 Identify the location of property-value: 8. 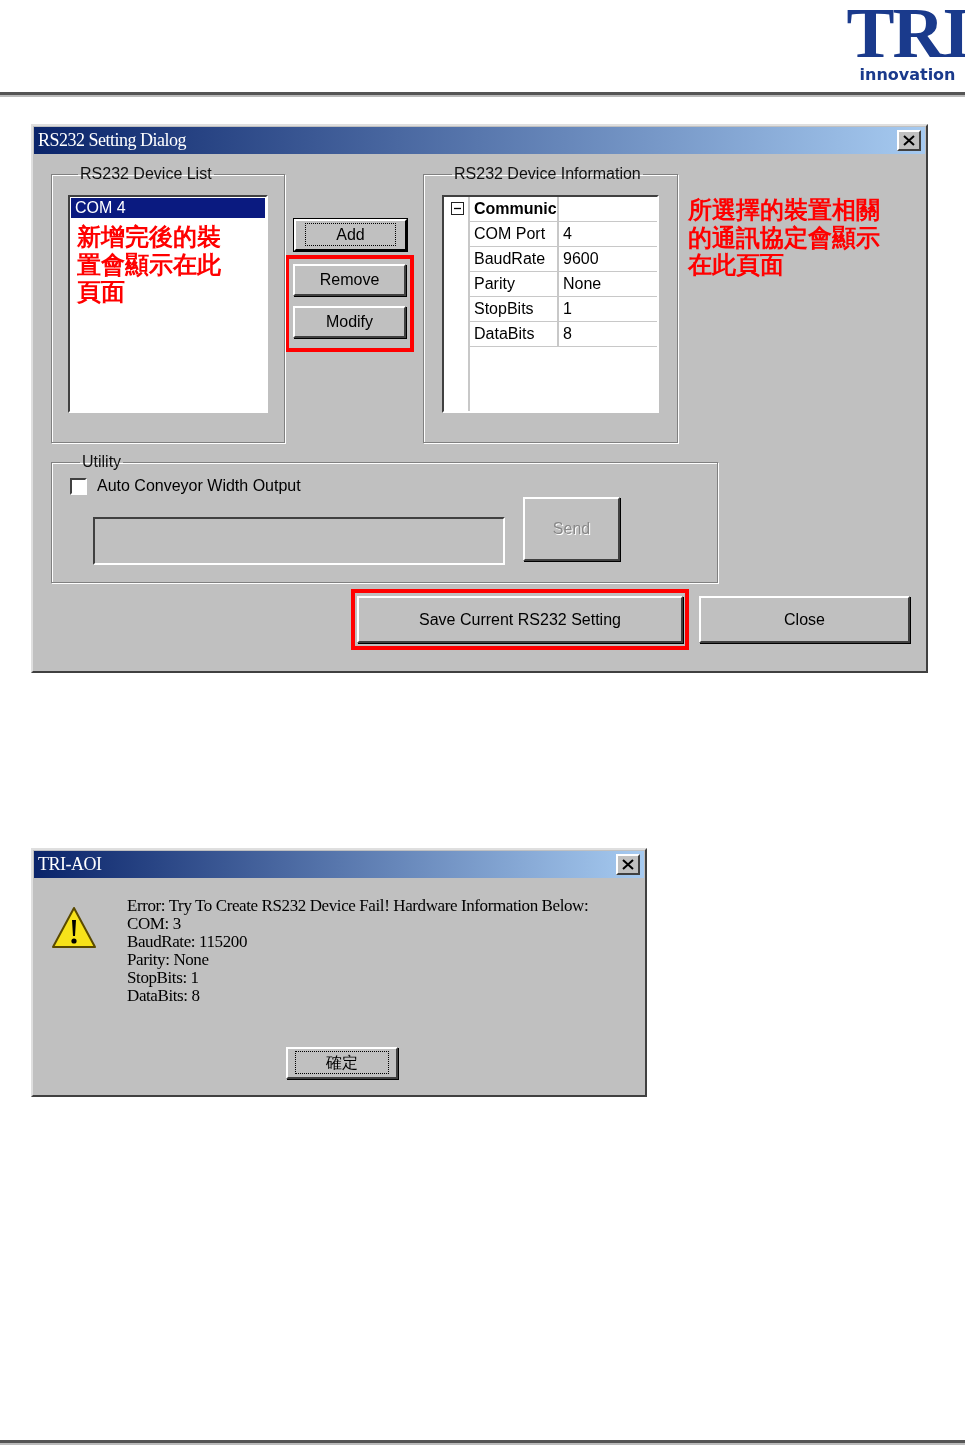
(567, 334).